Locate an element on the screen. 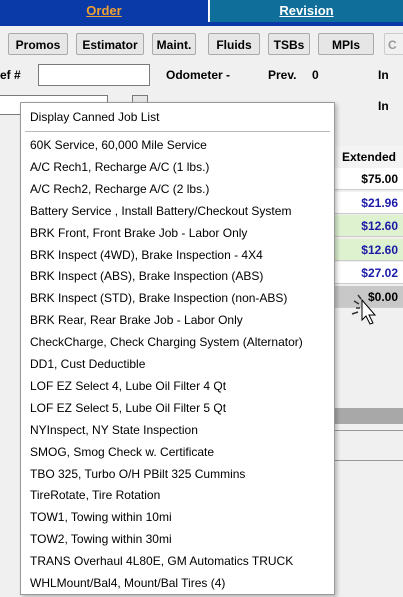 The image size is (403, 597). canned-job-item: WHLMount/Bal4, Mount/Bal Tires (4) is located at coordinates (127, 583).